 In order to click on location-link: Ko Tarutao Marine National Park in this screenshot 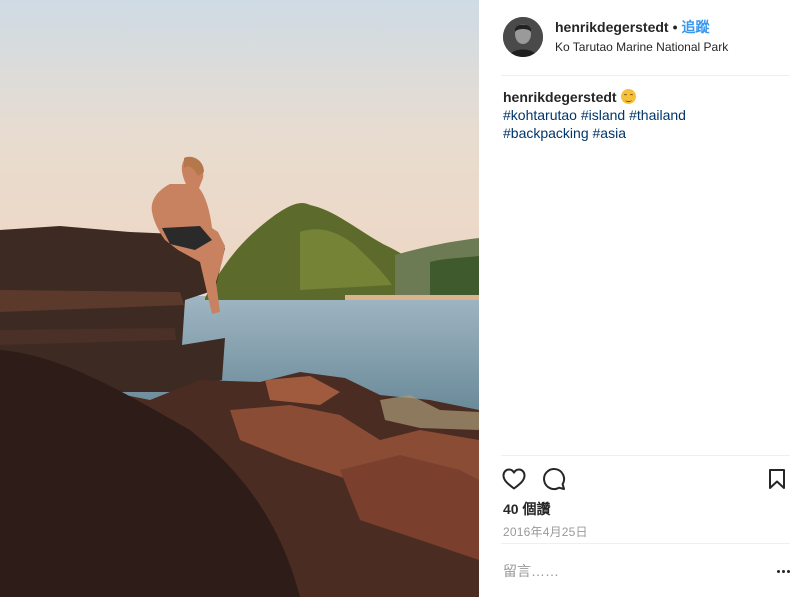, I will do `click(641, 47)`.